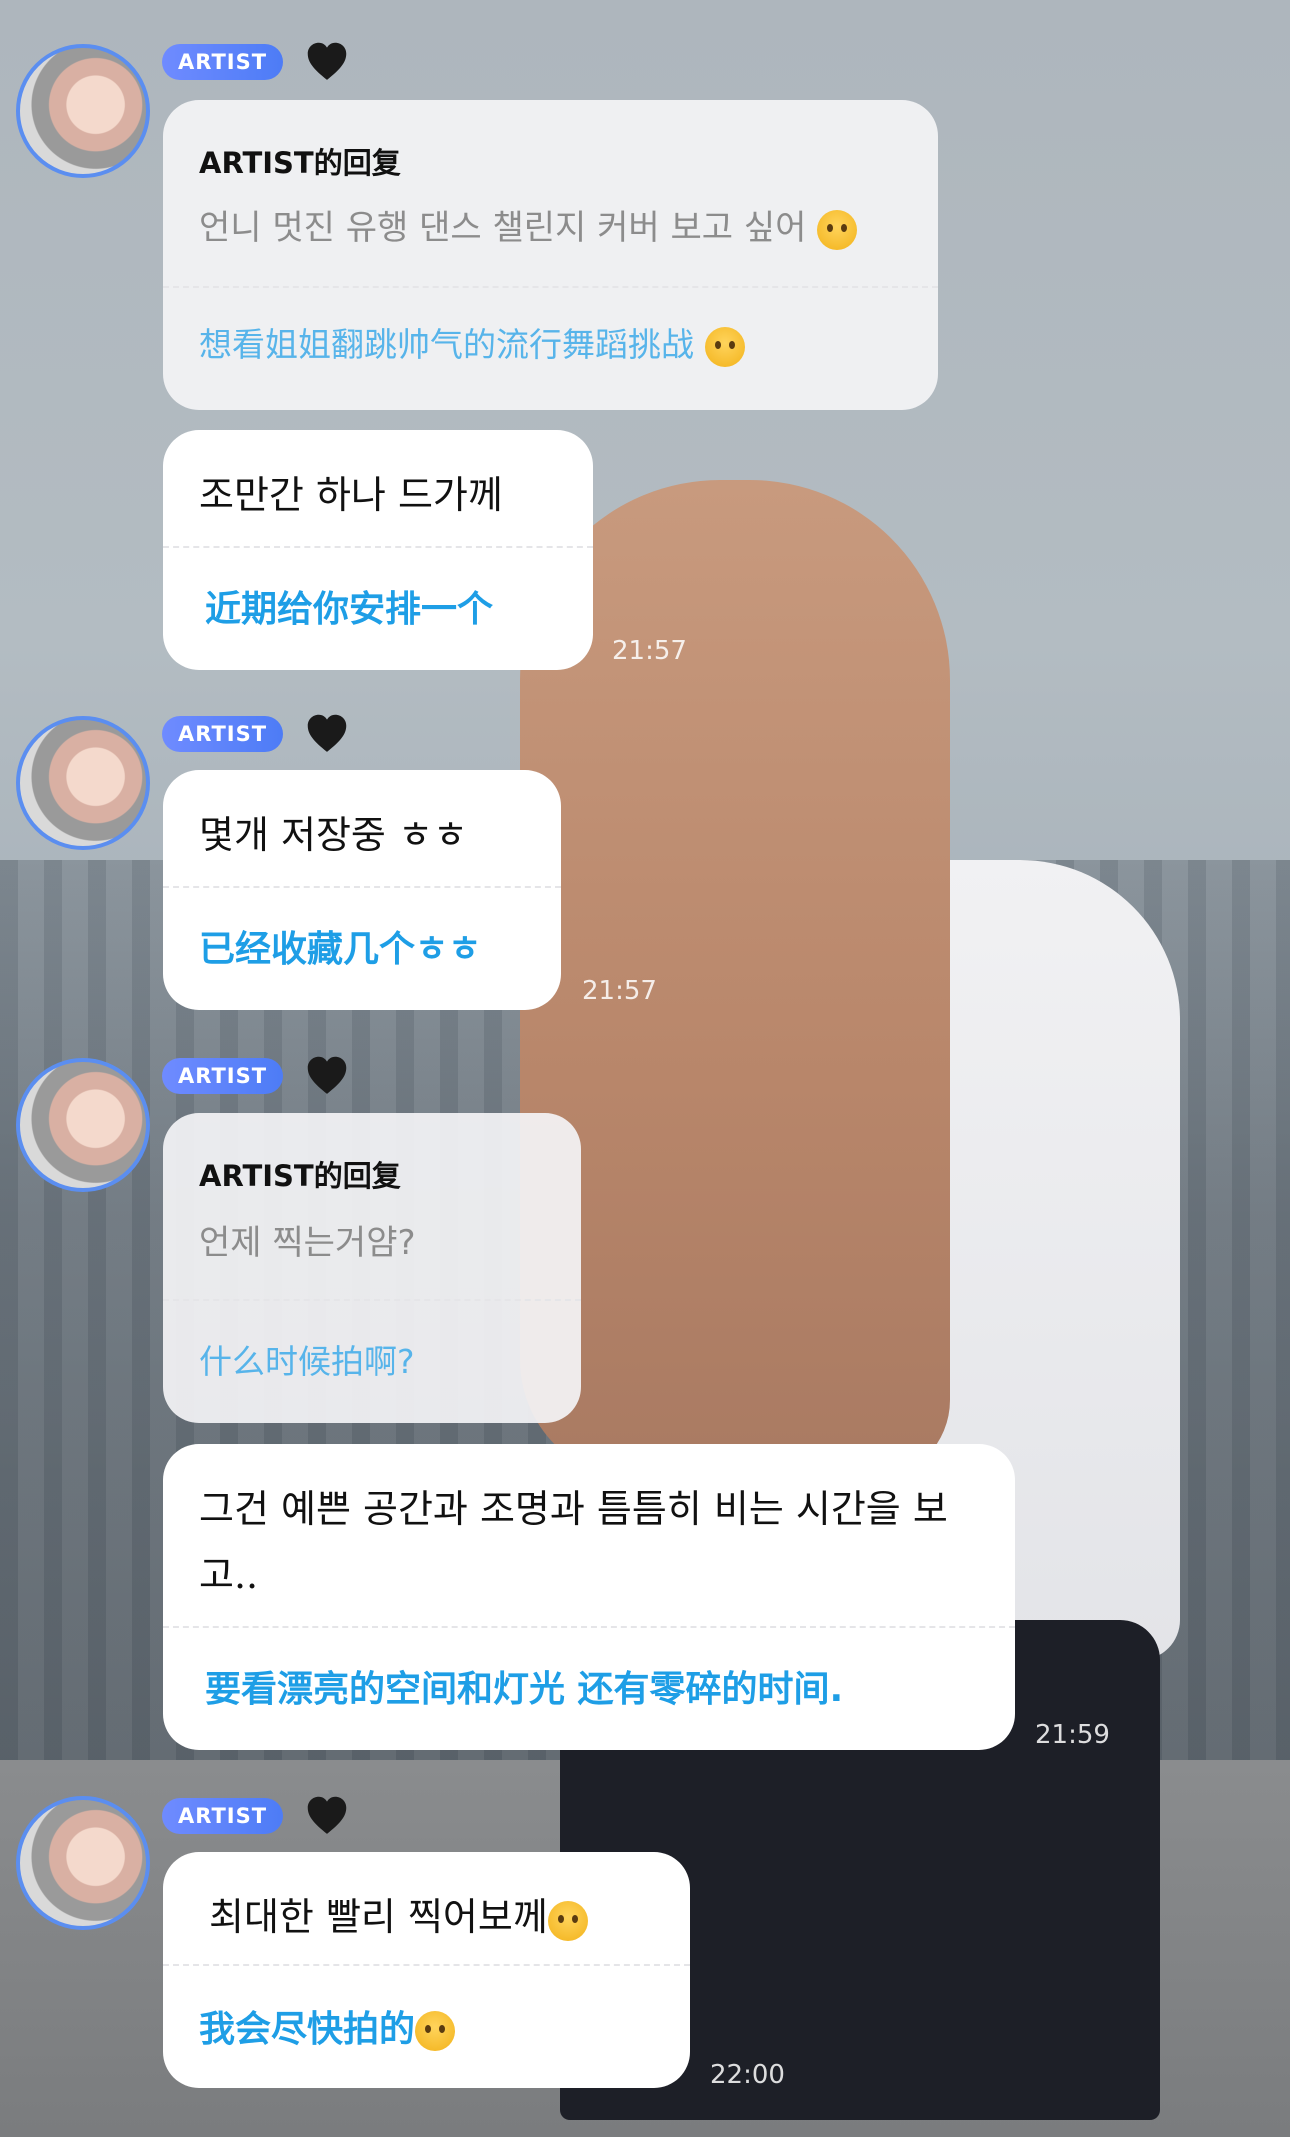 The image size is (1290, 2137). I want to click on message-bubble: 최대한 빨리 찍어보께 我会尽快拍的, so click(426, 1970).